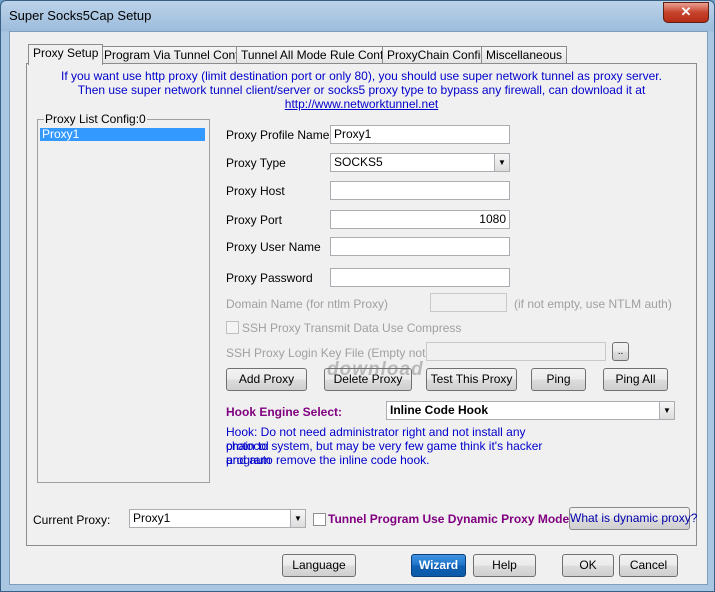 The image size is (715, 592). Describe the element at coordinates (420, 190) in the screenshot. I see `proxy-host-input` at that location.